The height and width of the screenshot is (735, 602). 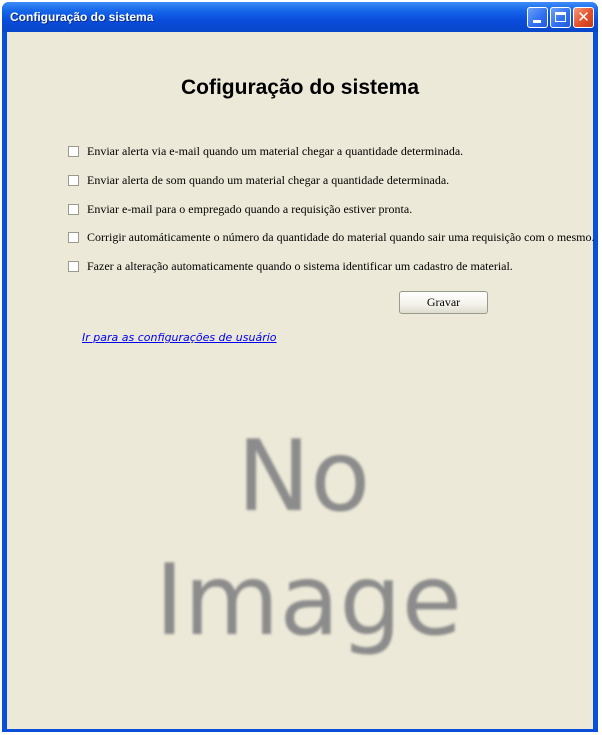 I want to click on close-button: ✕, so click(x=583, y=17).